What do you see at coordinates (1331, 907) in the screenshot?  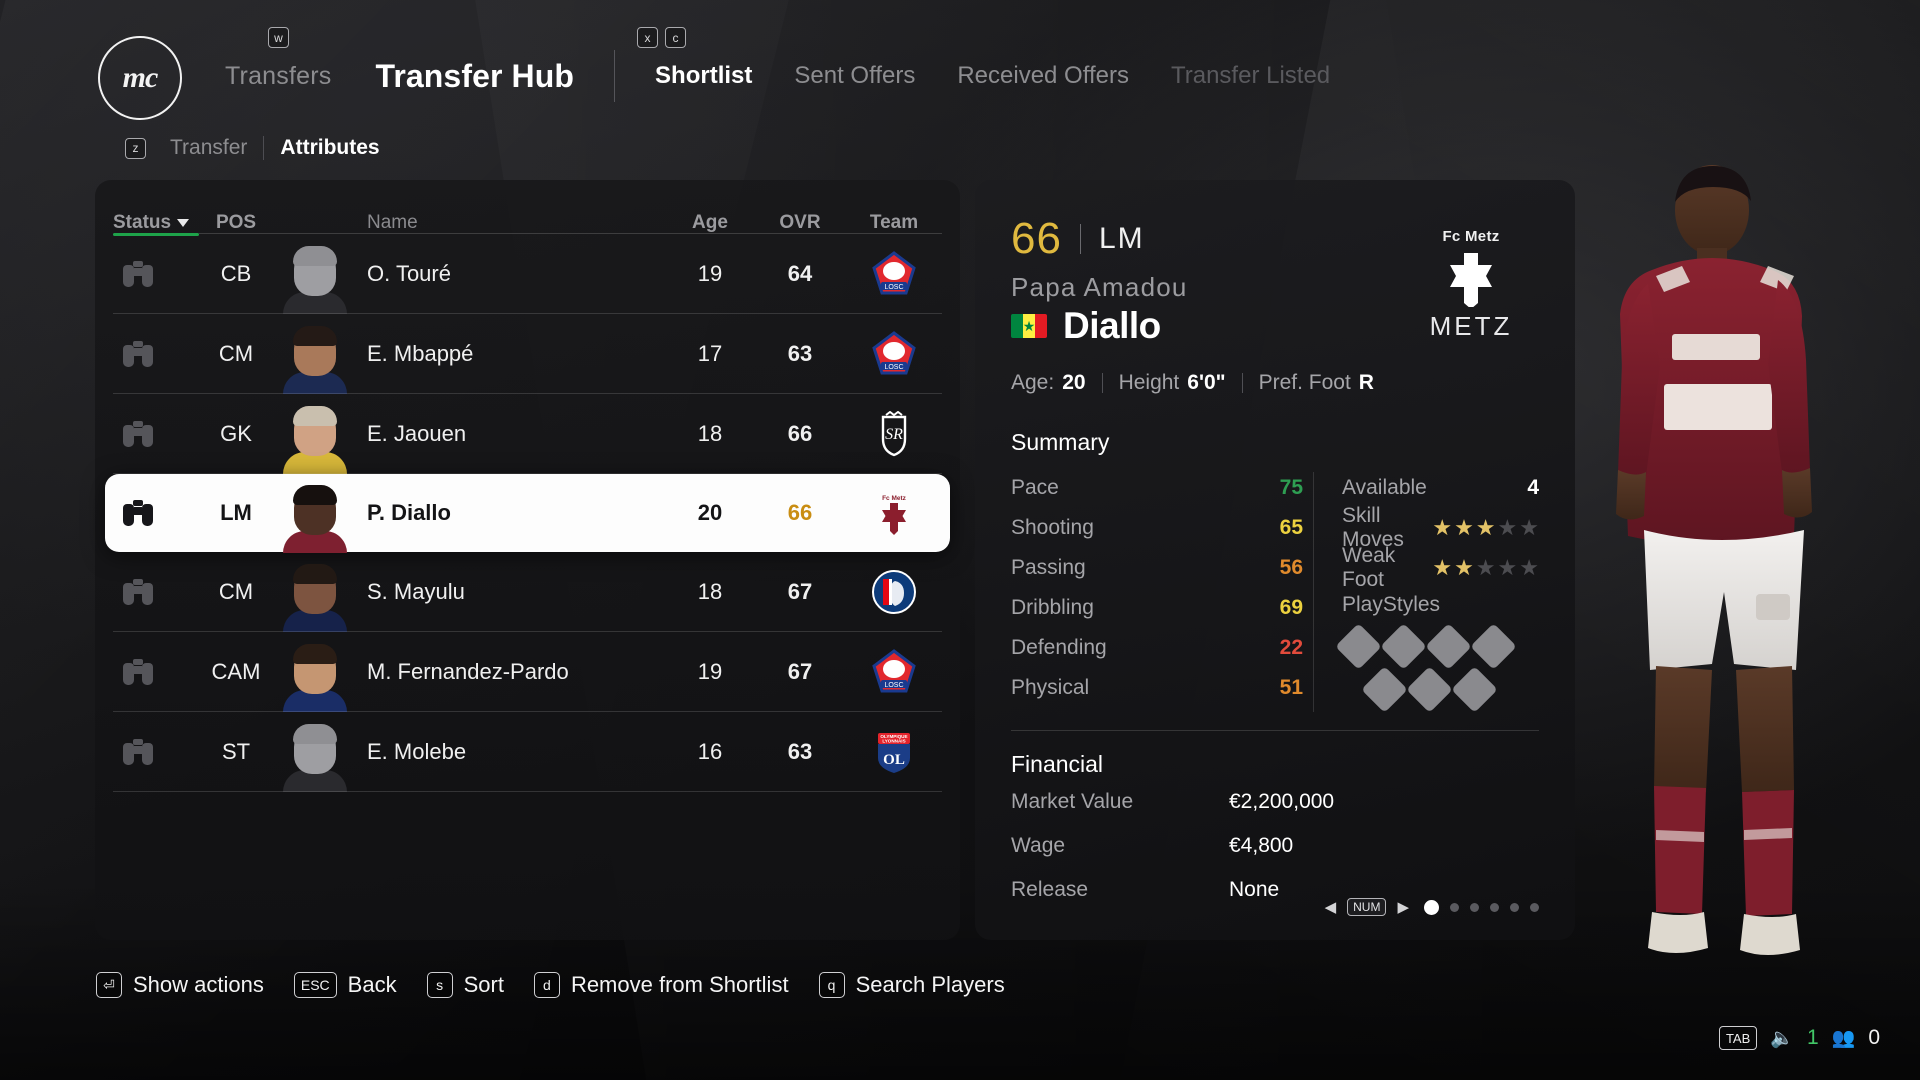 I see `page-prev-icon: ◀` at bounding box center [1331, 907].